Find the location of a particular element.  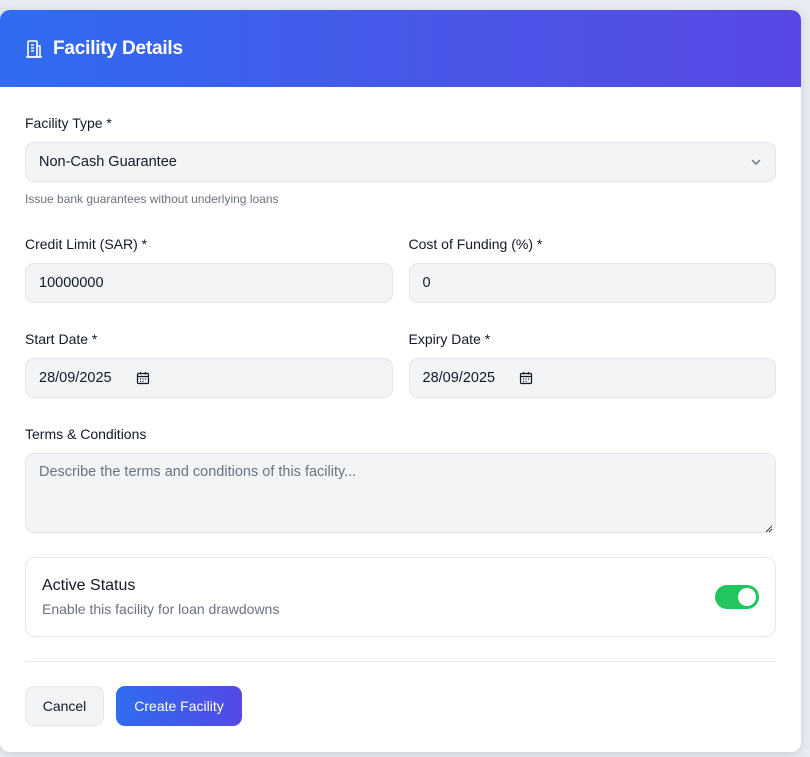

active-status-description: Enable this facility for loan drawdowns is located at coordinates (161, 609).